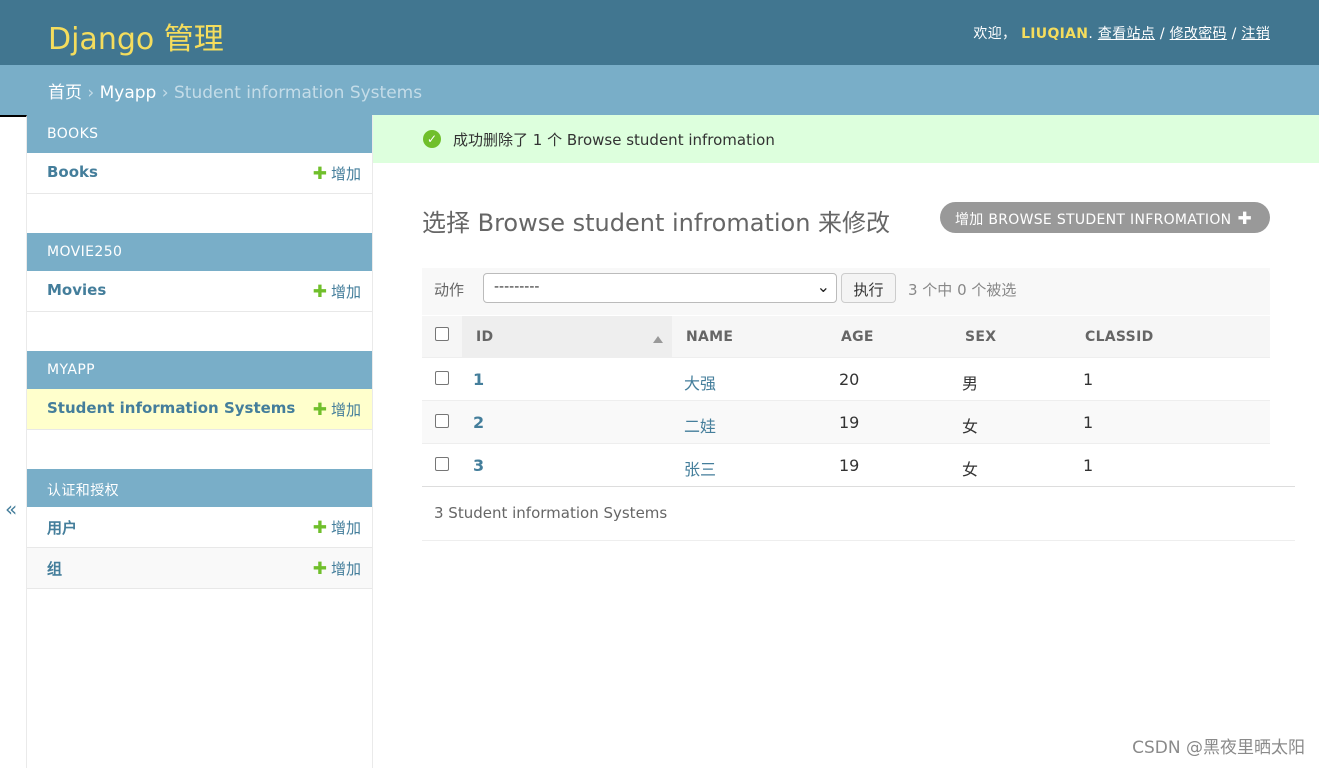  What do you see at coordinates (478, 379) in the screenshot?
I see `row-id-link: 1` at bounding box center [478, 379].